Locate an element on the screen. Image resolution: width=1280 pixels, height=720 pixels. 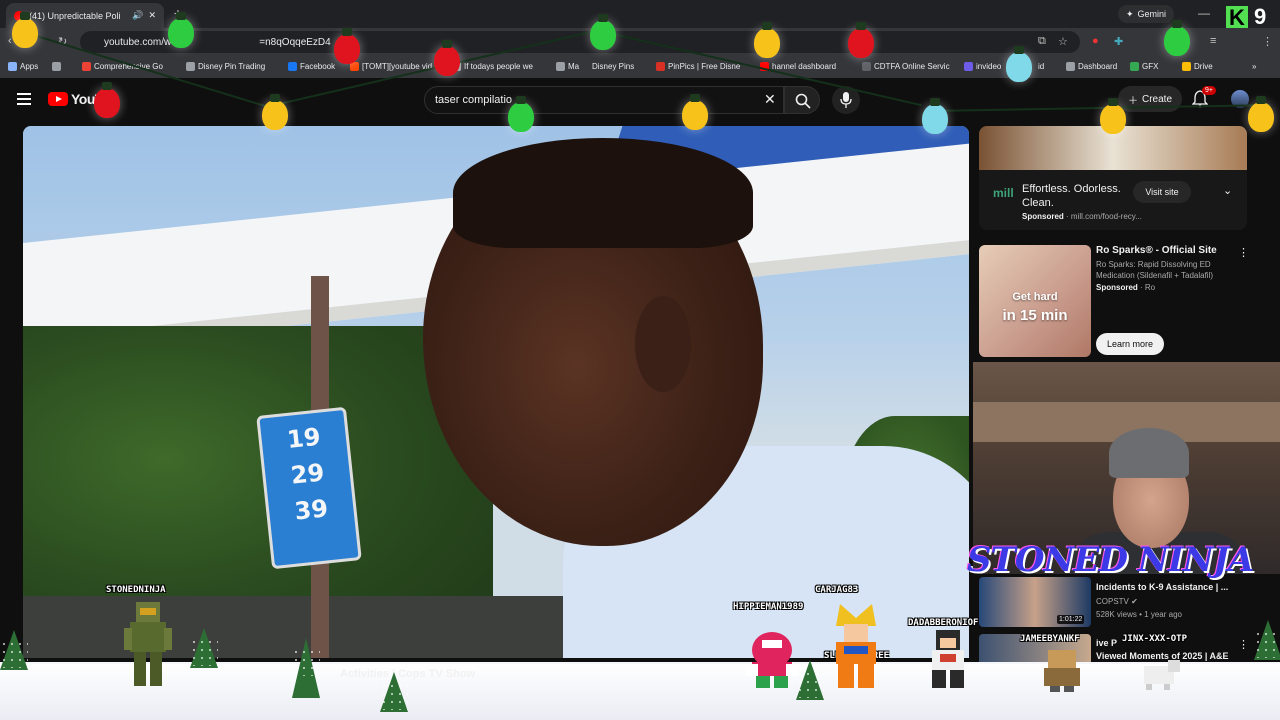
plus-icon: ＋ is located at coordinates (1132, 101).